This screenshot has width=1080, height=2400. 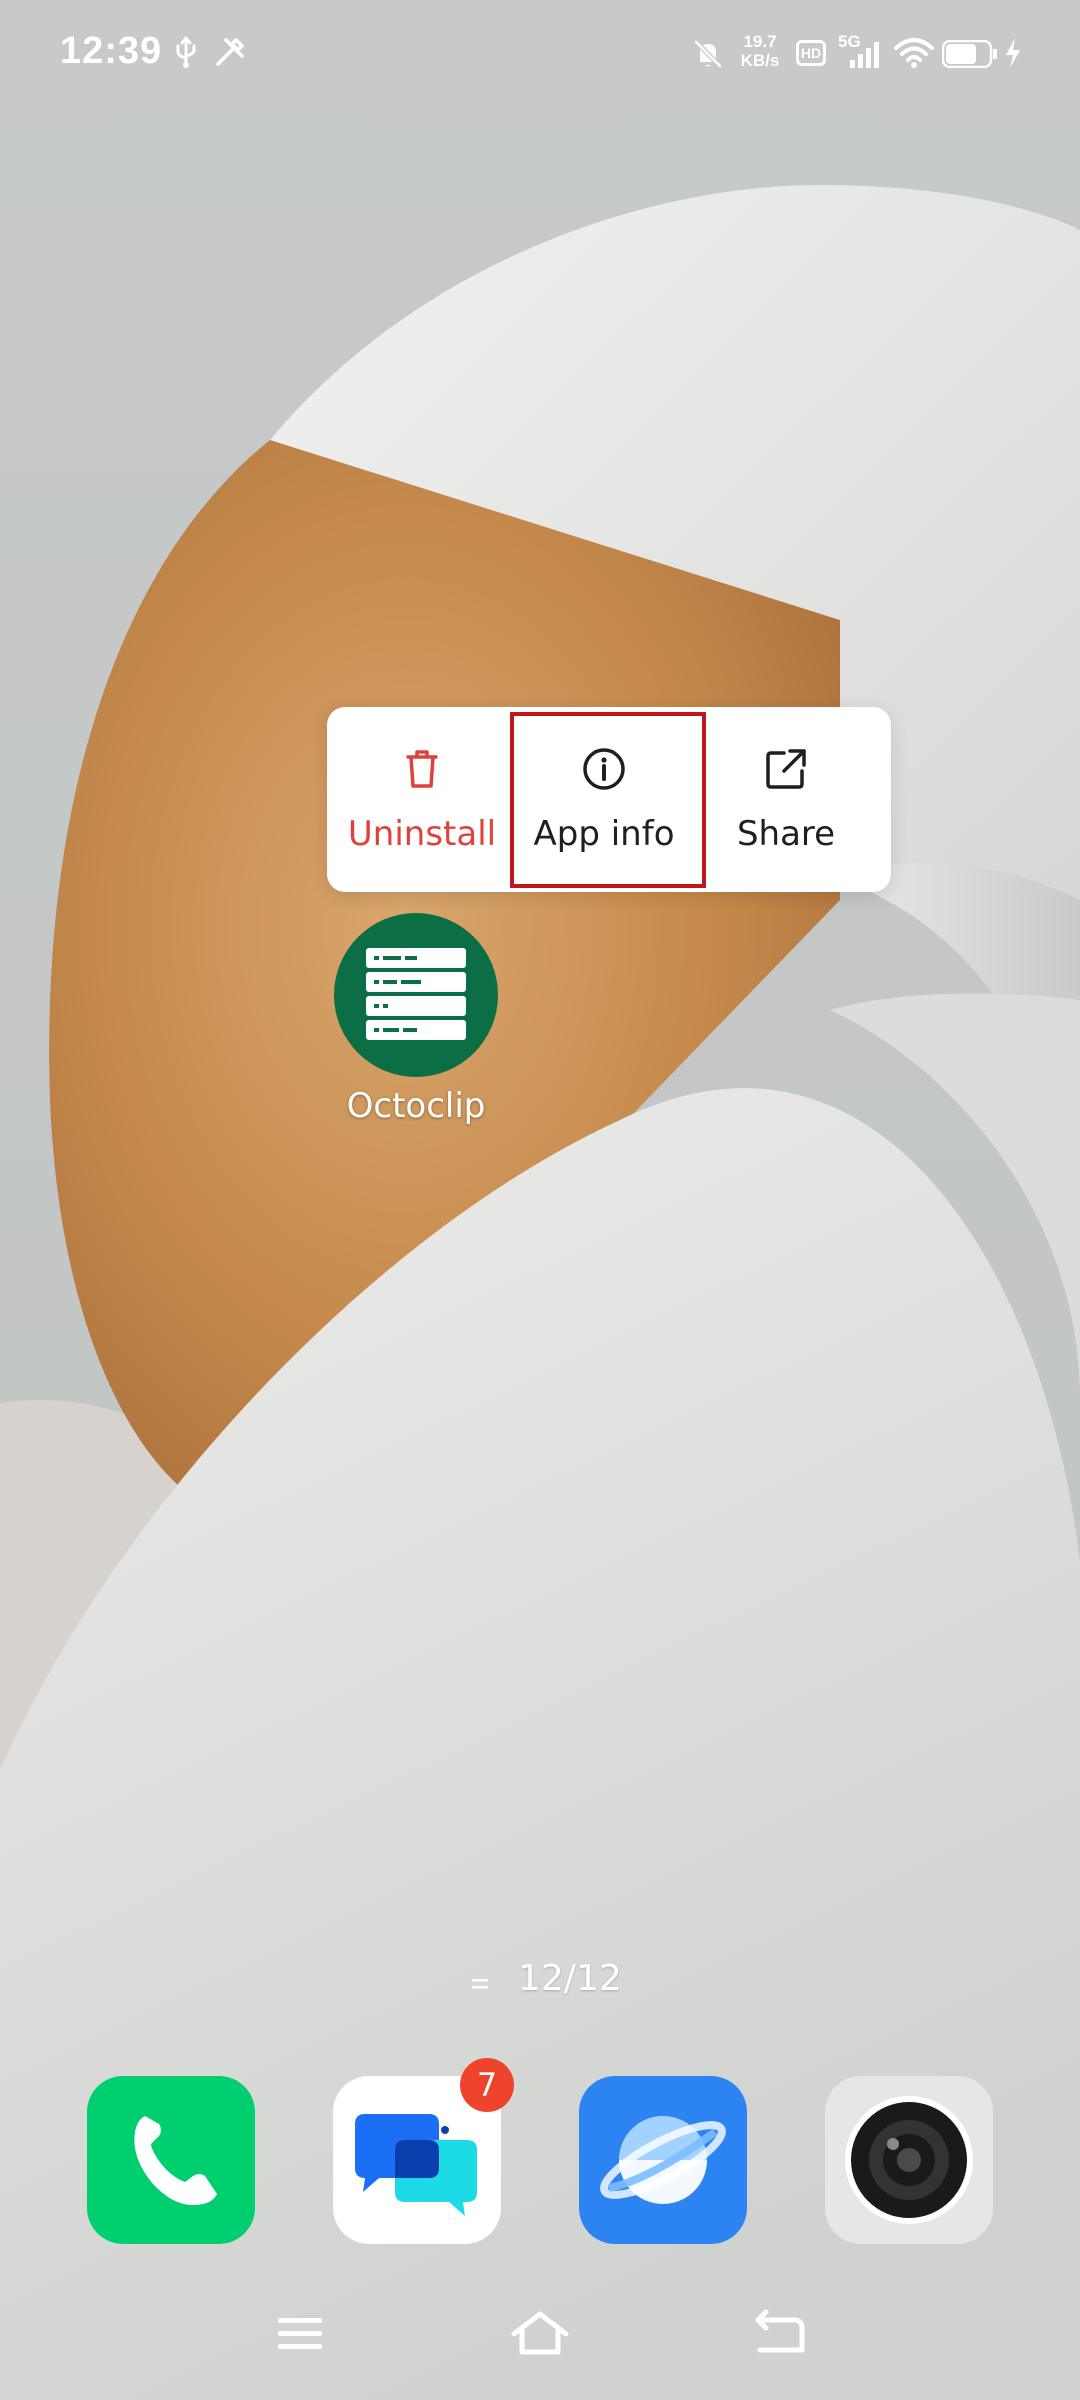 I want to click on charging-icon, so click(x=1013, y=53).